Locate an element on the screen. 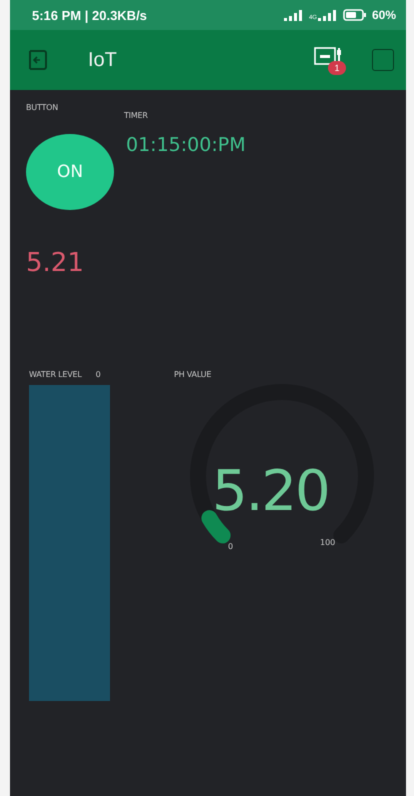 This screenshot has height=796, width=414. gauge-fill is located at coordinates (216, 527).